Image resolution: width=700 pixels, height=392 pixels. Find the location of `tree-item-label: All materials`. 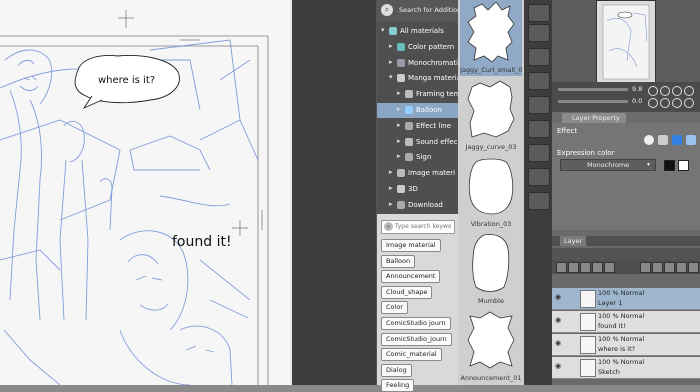

tree-item-label: All materials is located at coordinates (422, 31).